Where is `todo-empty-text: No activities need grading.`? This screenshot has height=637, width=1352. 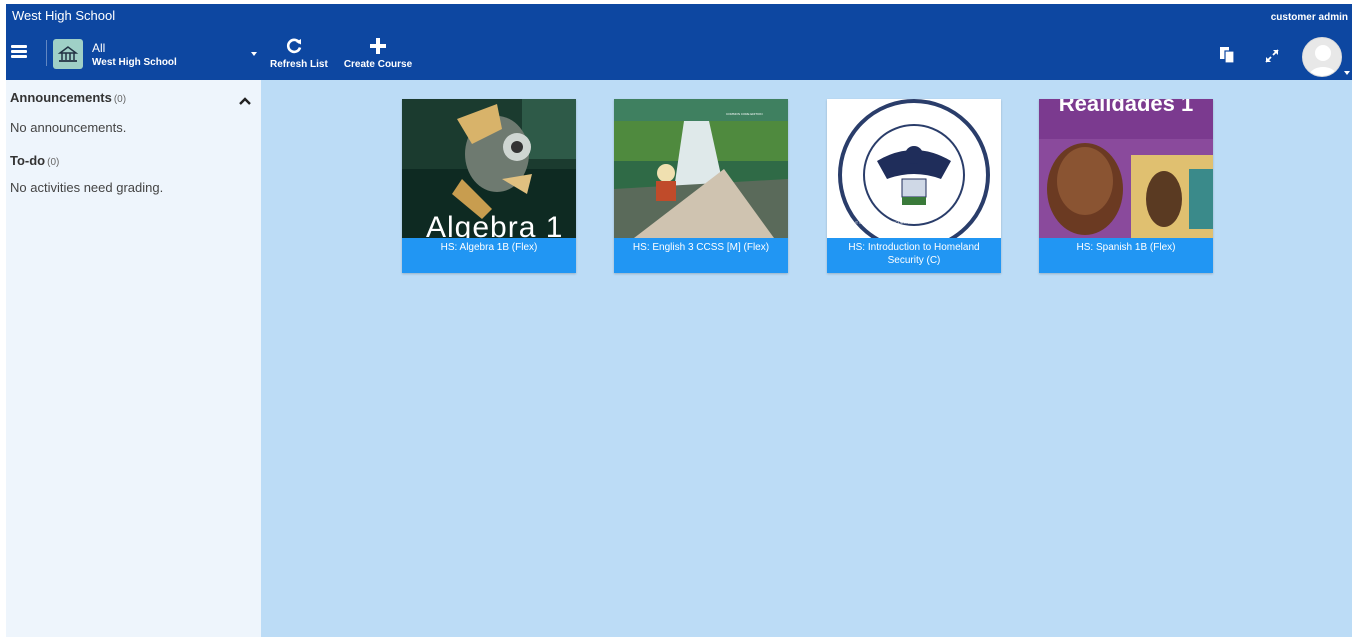 todo-empty-text: No activities need grading. is located at coordinates (87, 187).